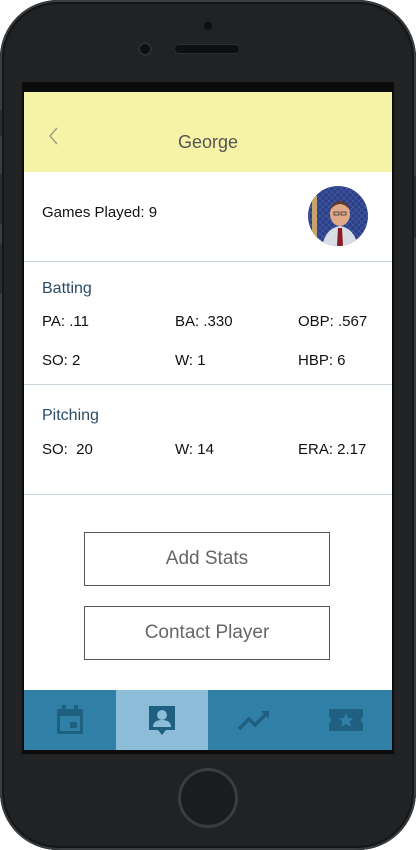  What do you see at coordinates (207, 633) in the screenshot?
I see `contact-player-button: Contact Player` at bounding box center [207, 633].